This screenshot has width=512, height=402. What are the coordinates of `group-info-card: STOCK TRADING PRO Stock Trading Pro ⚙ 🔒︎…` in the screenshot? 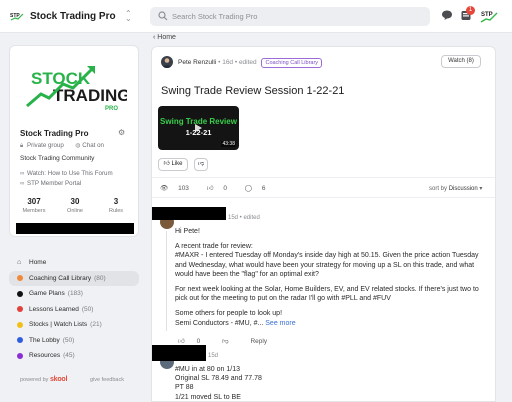 It's located at (74, 141).